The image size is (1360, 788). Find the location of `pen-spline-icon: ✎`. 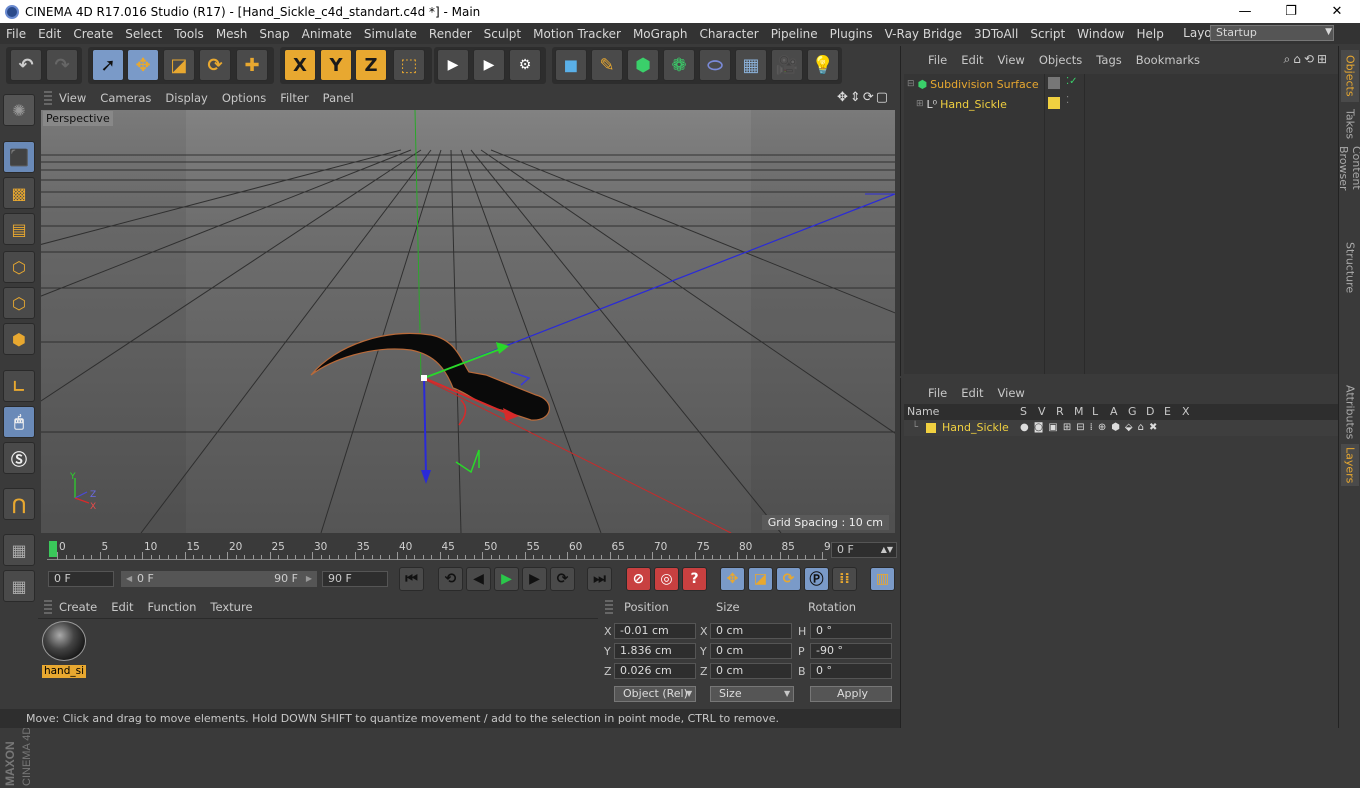

pen-spline-icon: ✎ is located at coordinates (607, 65).